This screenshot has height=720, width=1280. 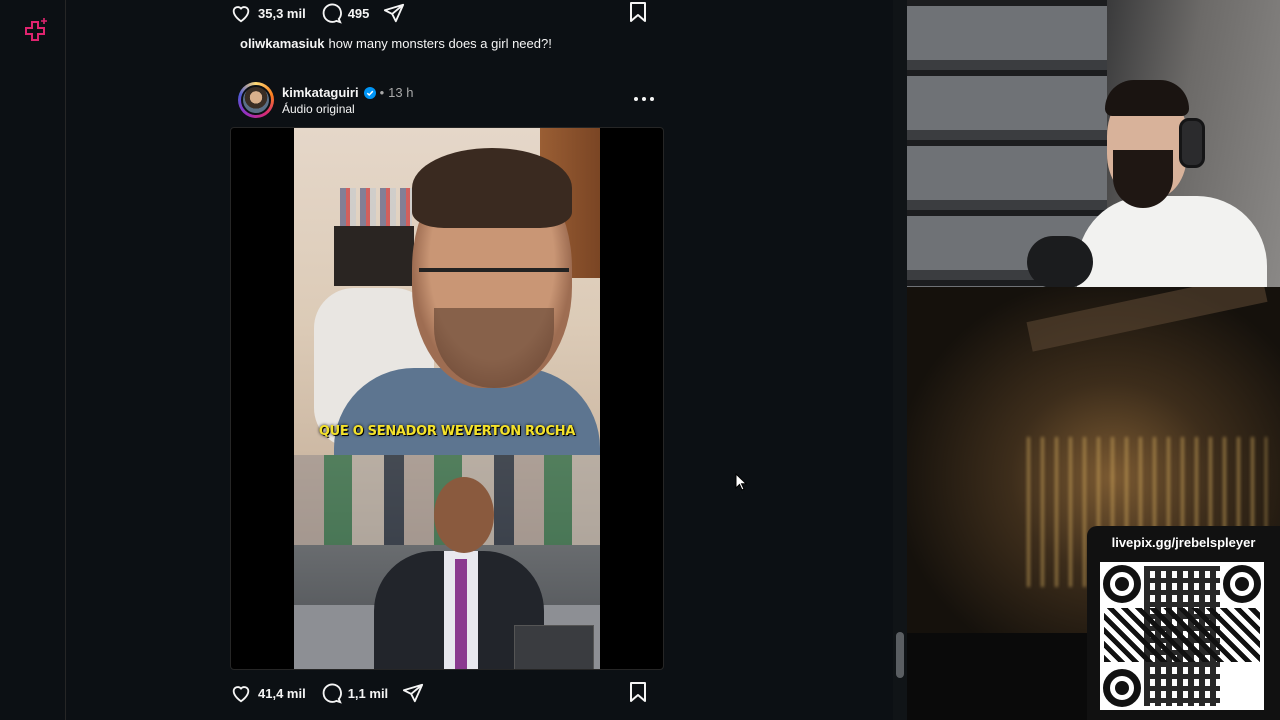 I want to click on prev-save-button, so click(x=638, y=14).